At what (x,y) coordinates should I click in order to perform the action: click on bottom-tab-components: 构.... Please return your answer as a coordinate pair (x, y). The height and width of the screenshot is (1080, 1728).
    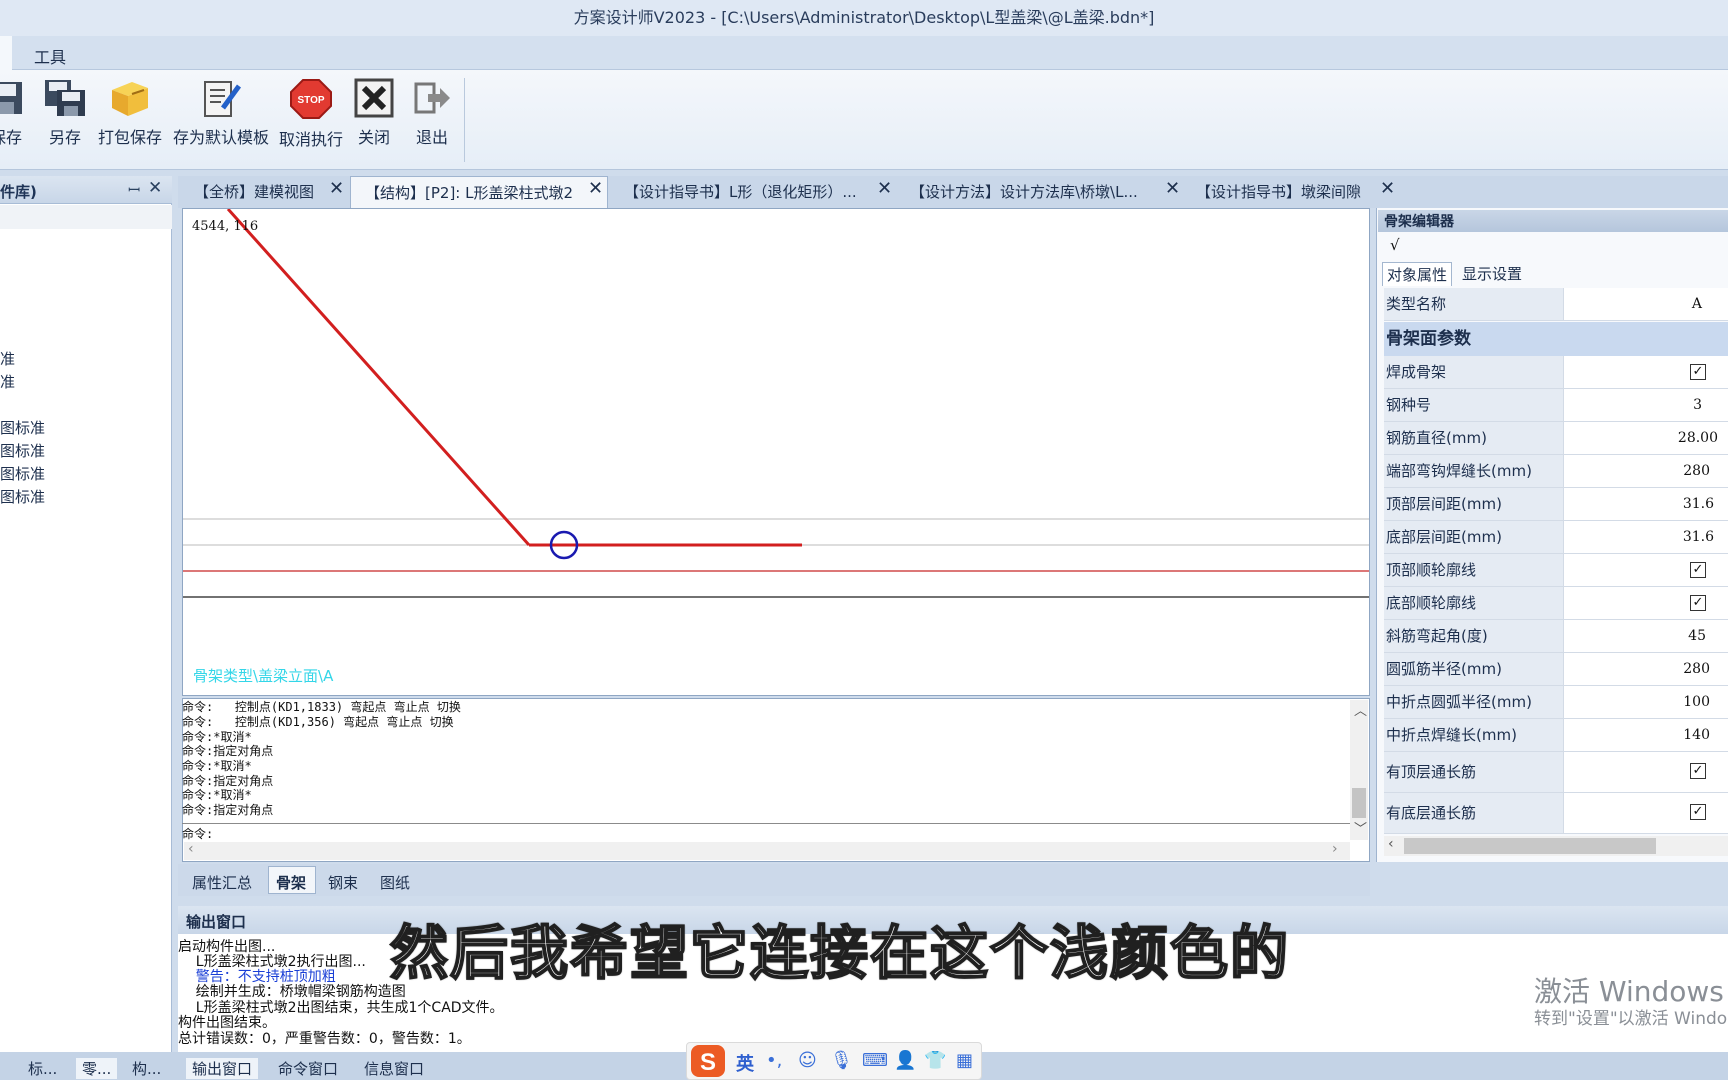
    Looking at the image, I should click on (146, 1068).